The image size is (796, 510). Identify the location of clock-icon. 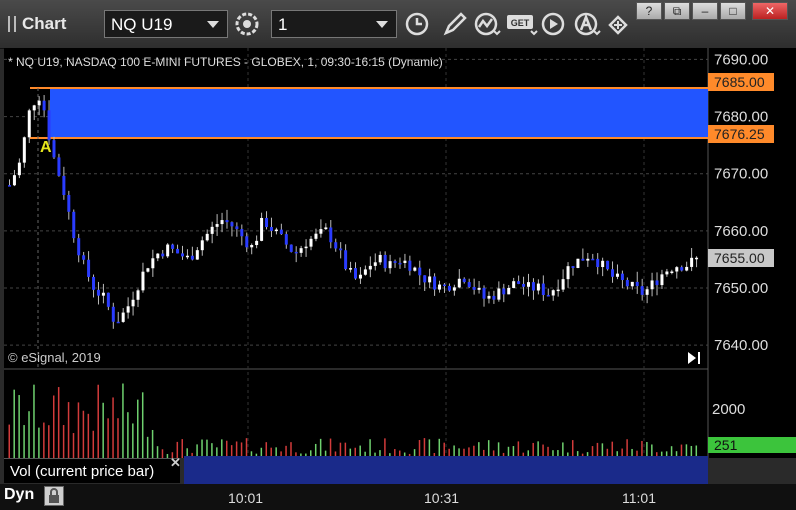
(417, 24).